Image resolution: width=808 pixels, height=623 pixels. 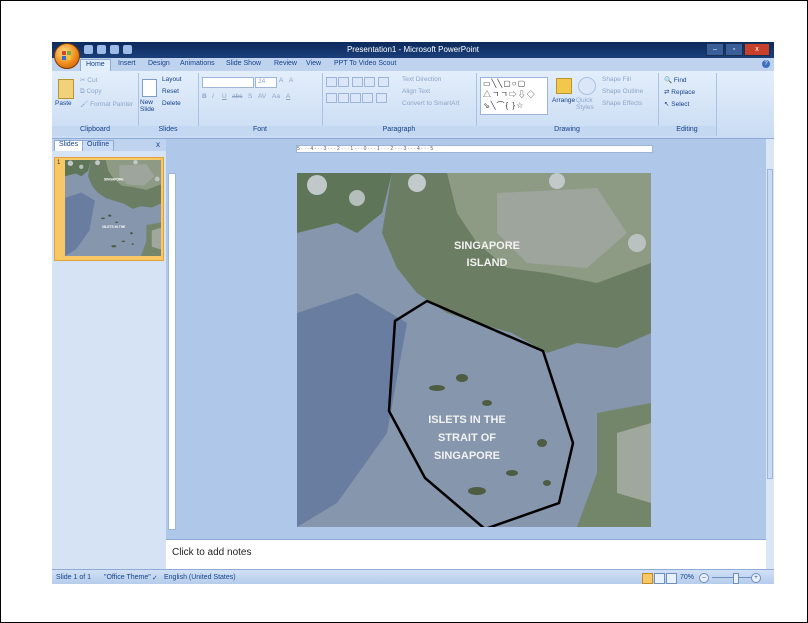 I want to click on vertical-scrollbar, so click(x=770, y=354).